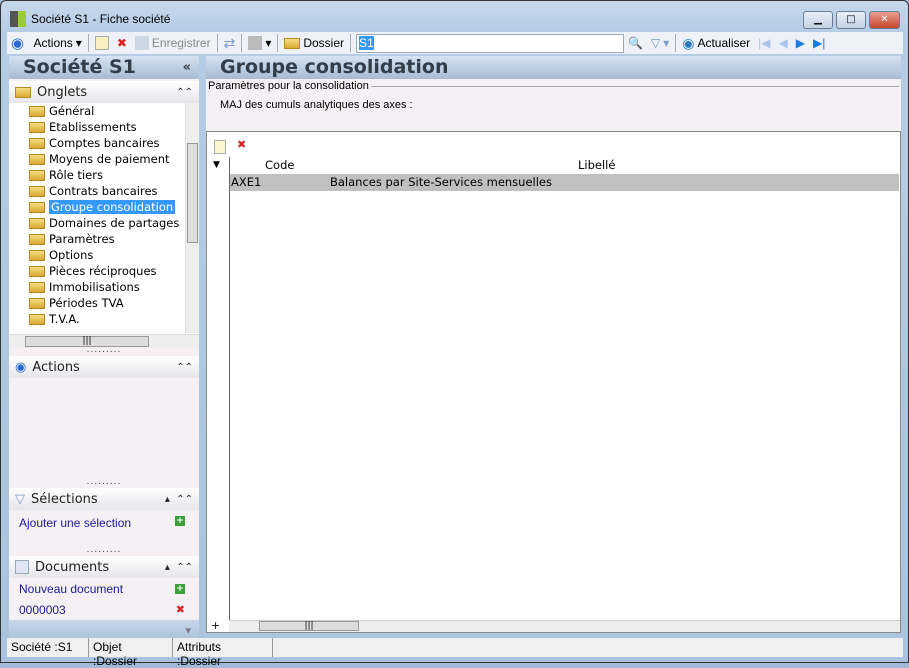  Describe the element at coordinates (86, 303) in the screenshot. I see `tree-item-label: Périodes TVA` at that location.